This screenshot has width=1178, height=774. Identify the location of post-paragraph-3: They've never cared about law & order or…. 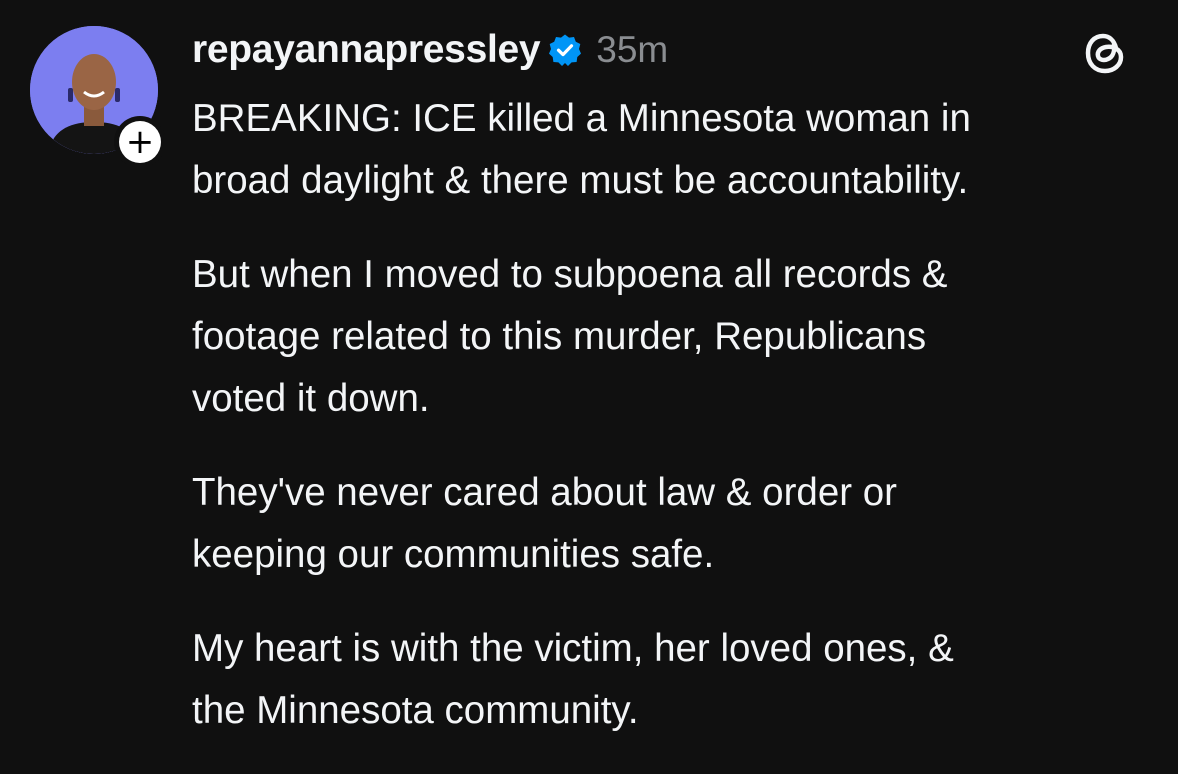
(544, 523).